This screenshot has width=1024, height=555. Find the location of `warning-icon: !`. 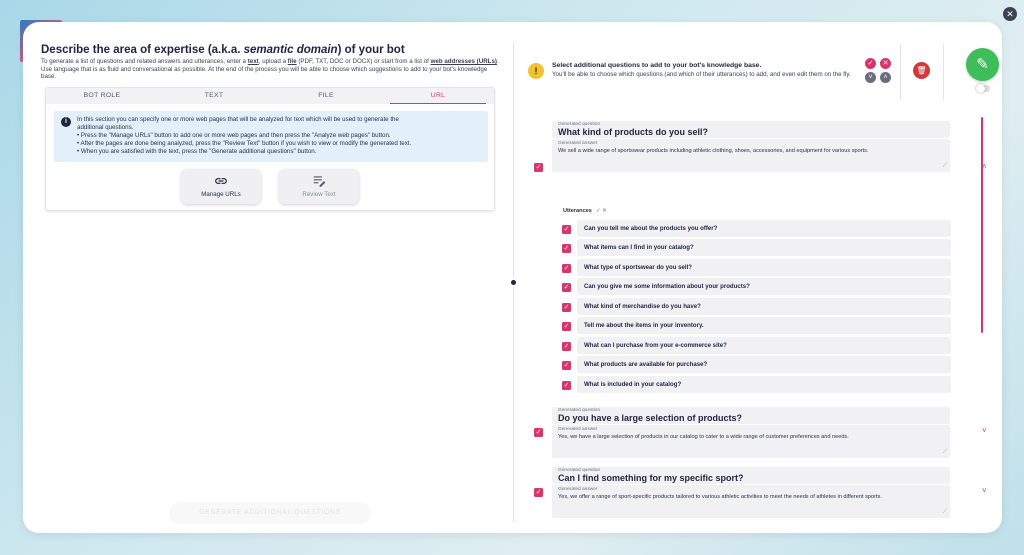

warning-icon: ! is located at coordinates (536, 71).